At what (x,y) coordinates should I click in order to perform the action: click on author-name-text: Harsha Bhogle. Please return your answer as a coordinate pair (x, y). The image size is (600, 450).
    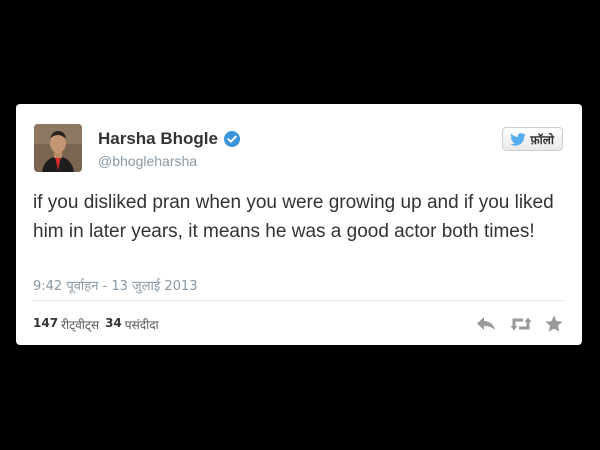
    Looking at the image, I should click on (158, 139).